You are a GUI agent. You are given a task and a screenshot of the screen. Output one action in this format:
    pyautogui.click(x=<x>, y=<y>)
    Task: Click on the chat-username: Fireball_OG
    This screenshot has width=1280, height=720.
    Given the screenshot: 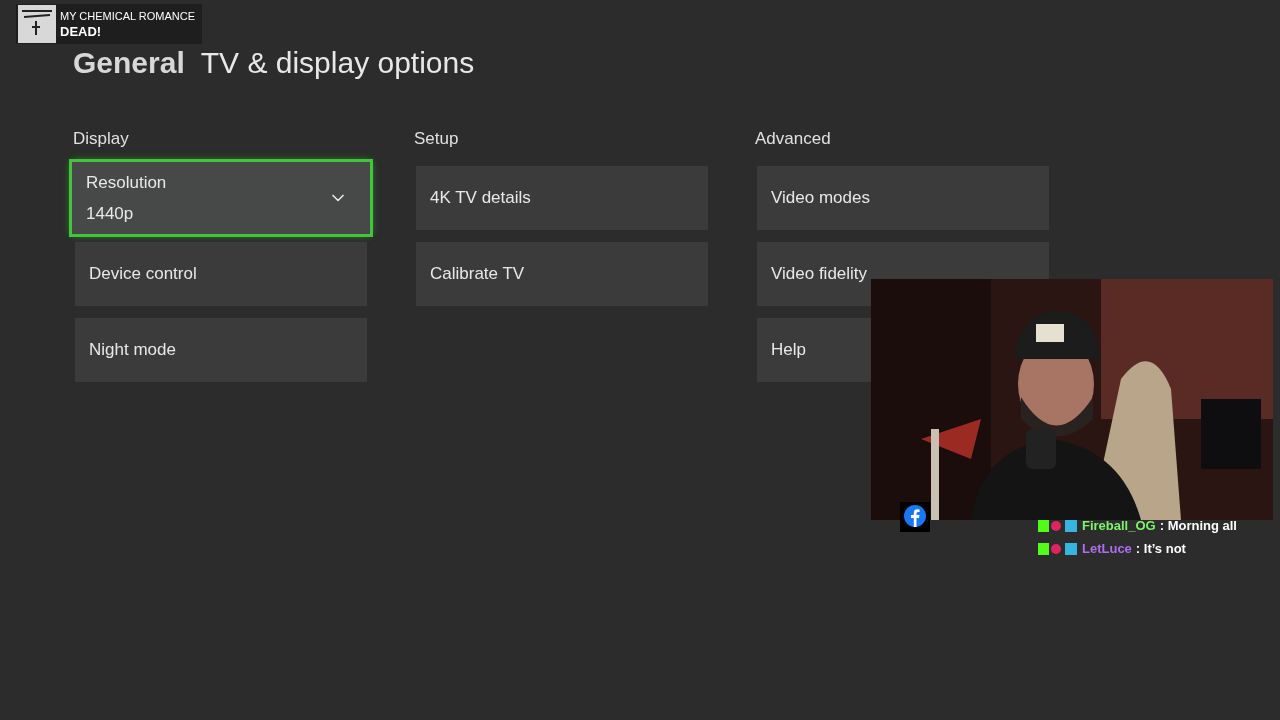 What is the action you would take?
    pyautogui.click(x=1119, y=525)
    